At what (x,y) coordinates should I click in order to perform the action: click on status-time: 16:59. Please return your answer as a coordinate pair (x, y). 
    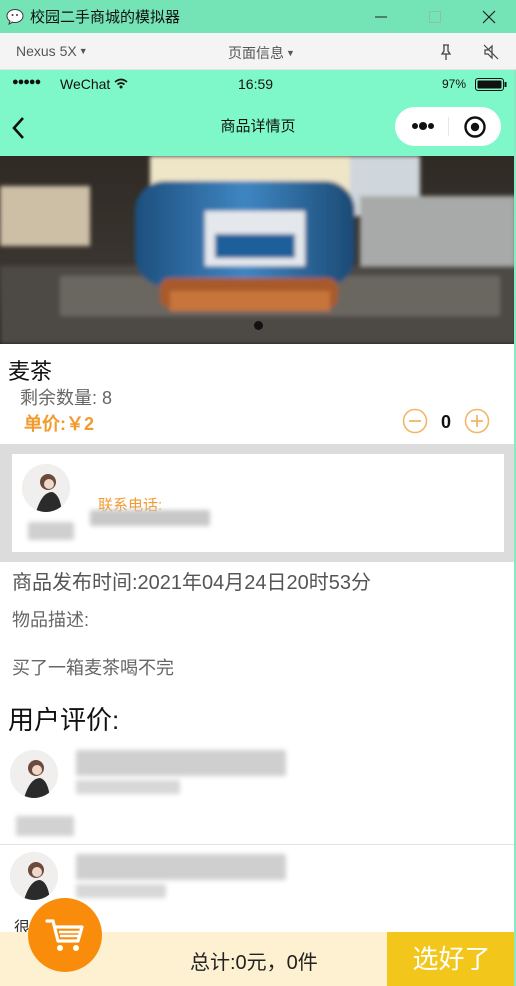
    Looking at the image, I should click on (256, 84).